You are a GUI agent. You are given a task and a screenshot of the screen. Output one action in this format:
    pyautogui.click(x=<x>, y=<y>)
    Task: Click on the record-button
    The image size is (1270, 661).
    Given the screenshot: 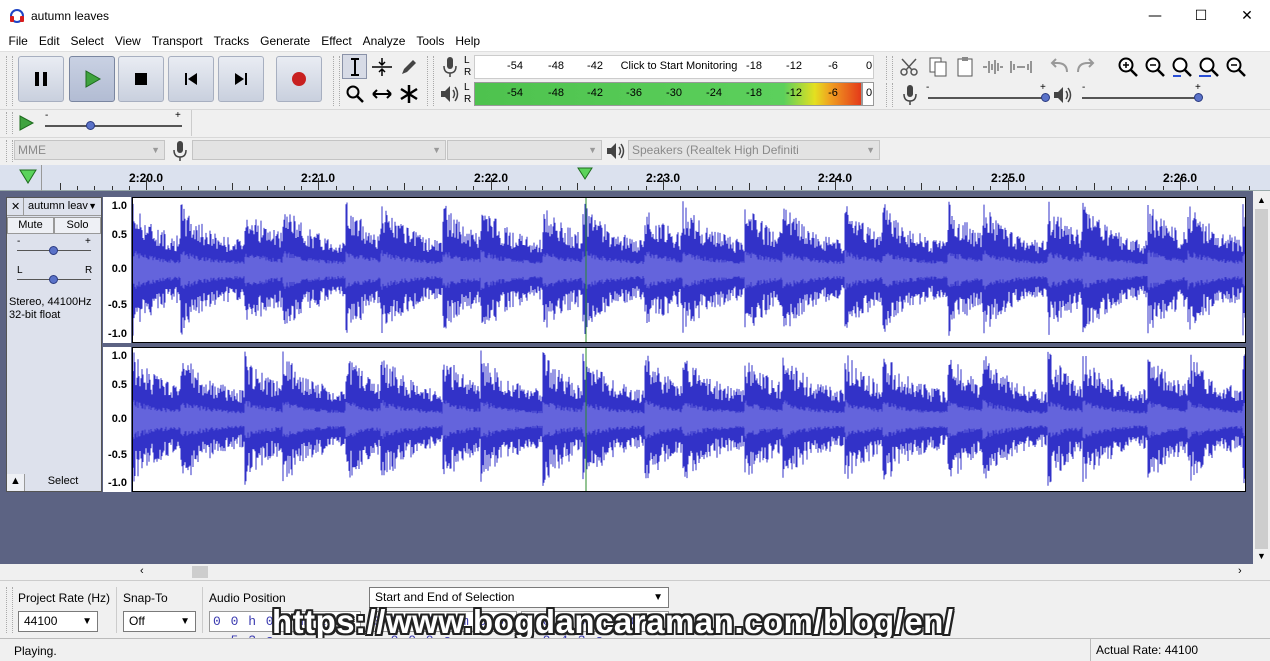 What is the action you would take?
    pyautogui.click(x=299, y=79)
    